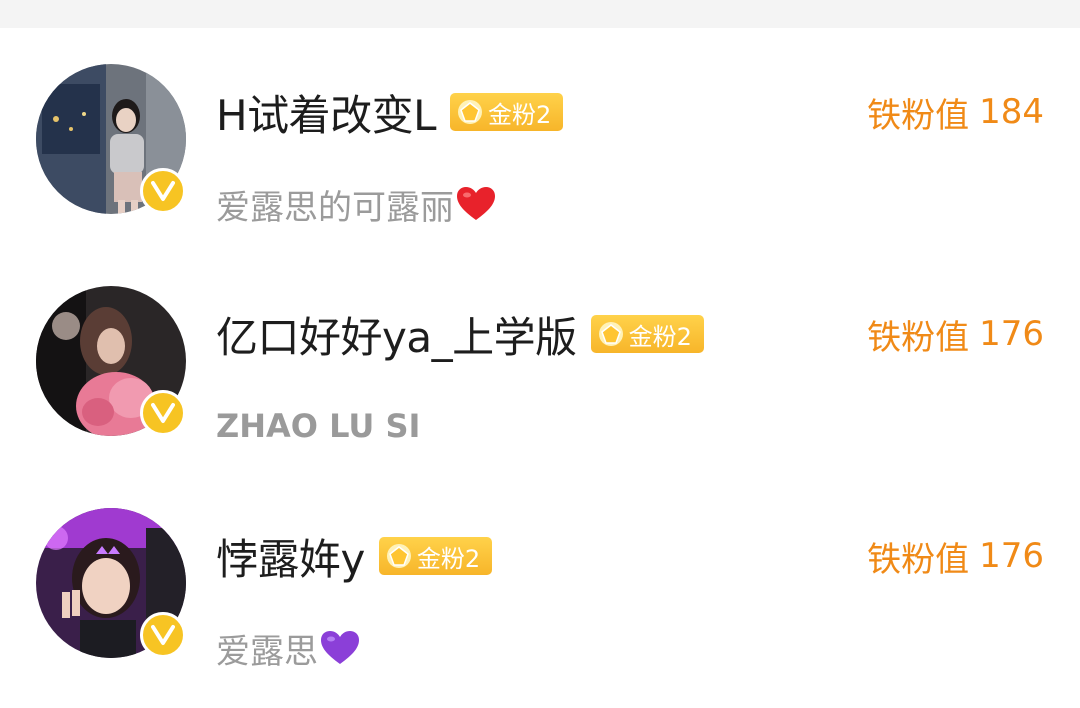 The image size is (1080, 708). What do you see at coordinates (396, 334) in the screenshot?
I see `fan-name: 亿口好好ya_上学版` at bounding box center [396, 334].